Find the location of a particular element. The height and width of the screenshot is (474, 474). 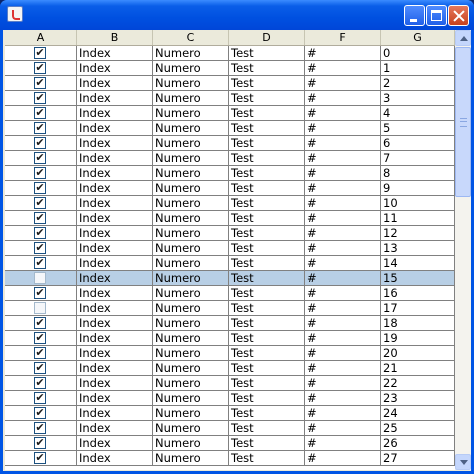

cell-g: 10 is located at coordinates (418, 203).